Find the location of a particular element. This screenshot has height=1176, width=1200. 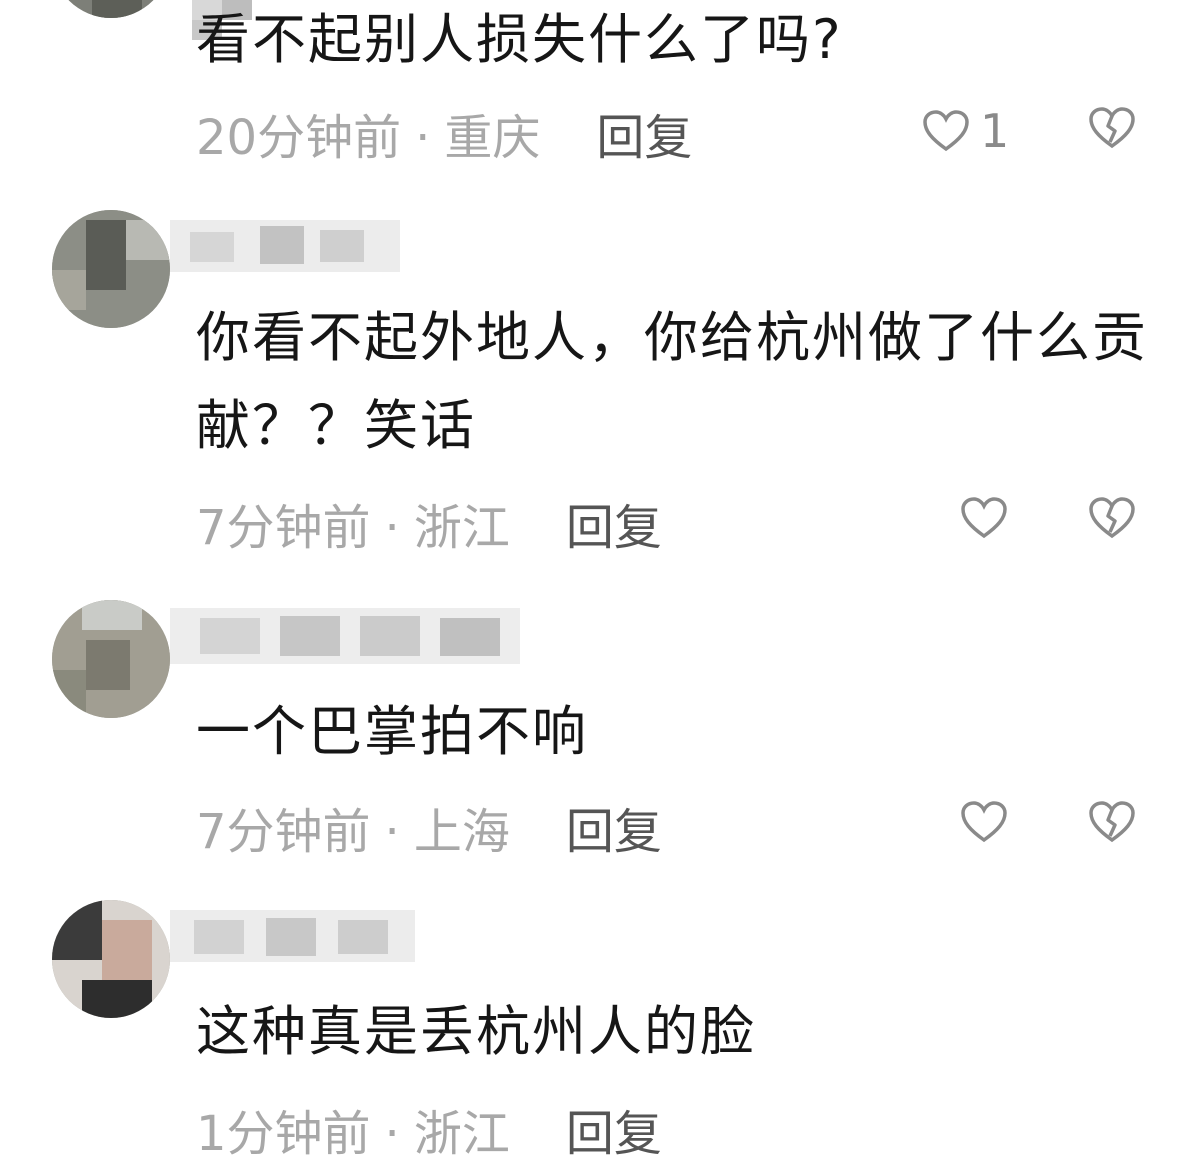

comment-time: 1分钟前 is located at coordinates (283, 1134).